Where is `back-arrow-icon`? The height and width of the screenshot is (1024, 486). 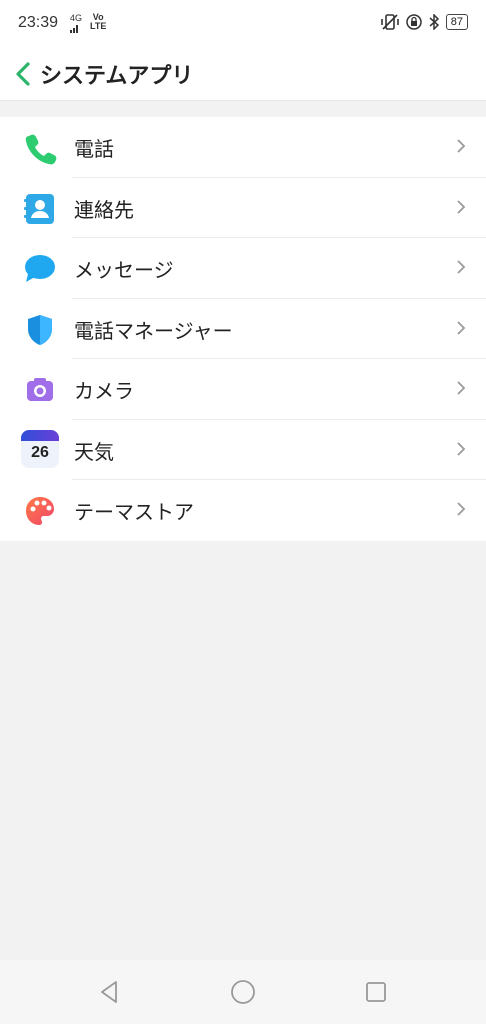 back-arrow-icon is located at coordinates (24, 74).